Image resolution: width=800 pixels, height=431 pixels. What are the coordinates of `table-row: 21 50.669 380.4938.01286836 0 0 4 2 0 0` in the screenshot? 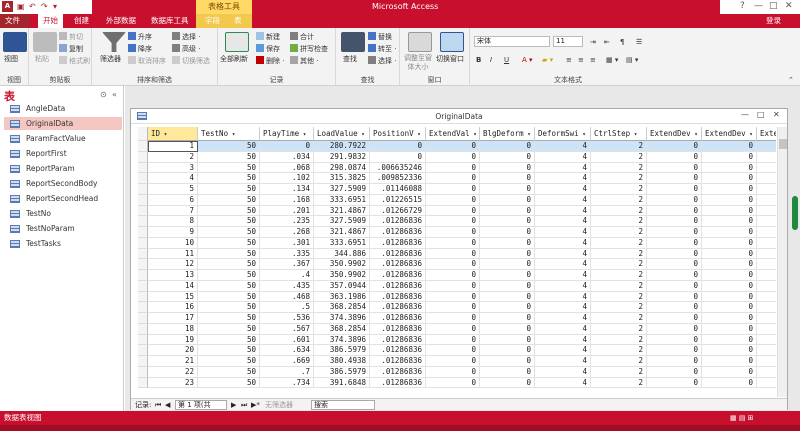 It's located at (457, 361).